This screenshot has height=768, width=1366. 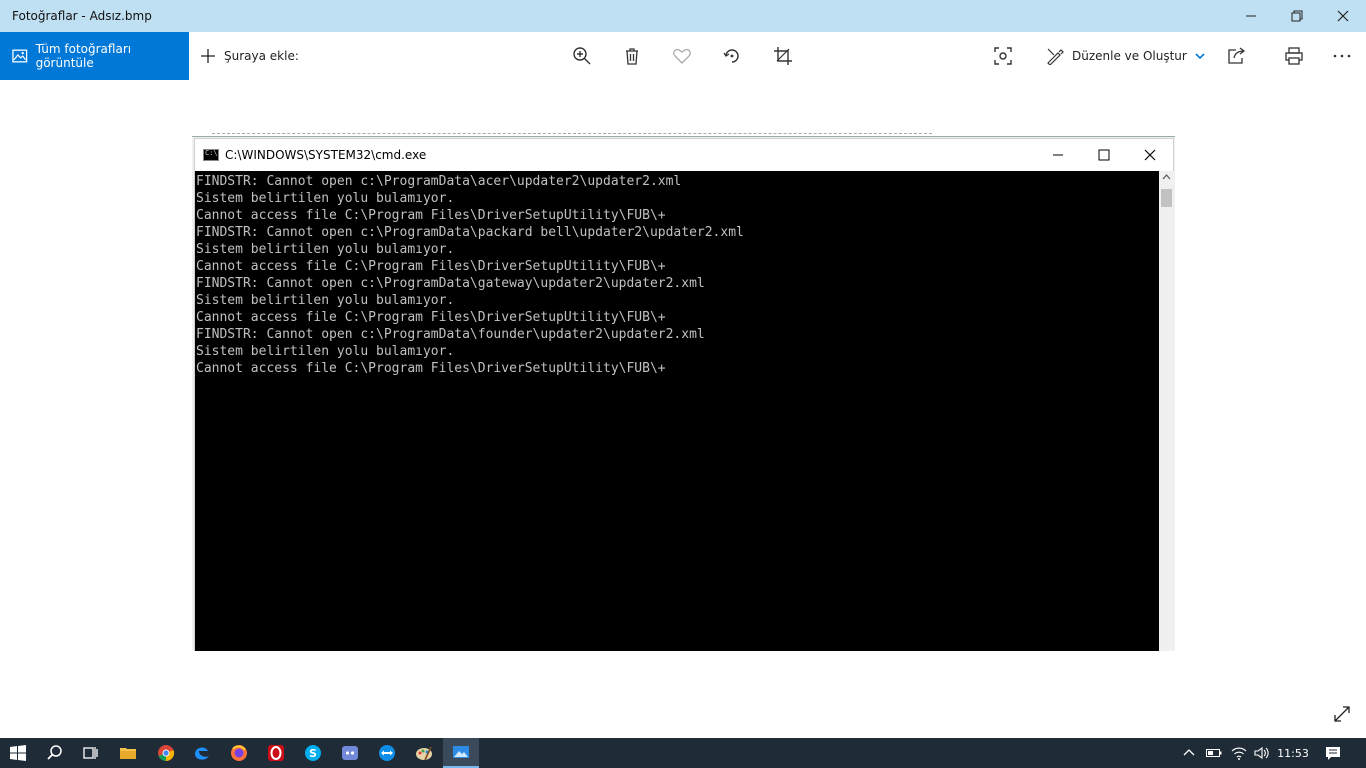 I want to click on speaker-icon, so click(x=1261, y=753).